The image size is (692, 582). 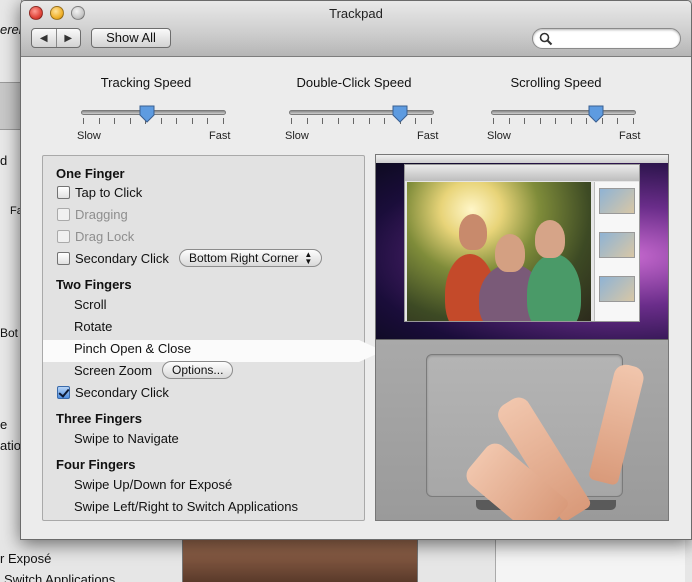 What do you see at coordinates (147, 114) in the screenshot?
I see `tracking-speed-thumb` at bounding box center [147, 114].